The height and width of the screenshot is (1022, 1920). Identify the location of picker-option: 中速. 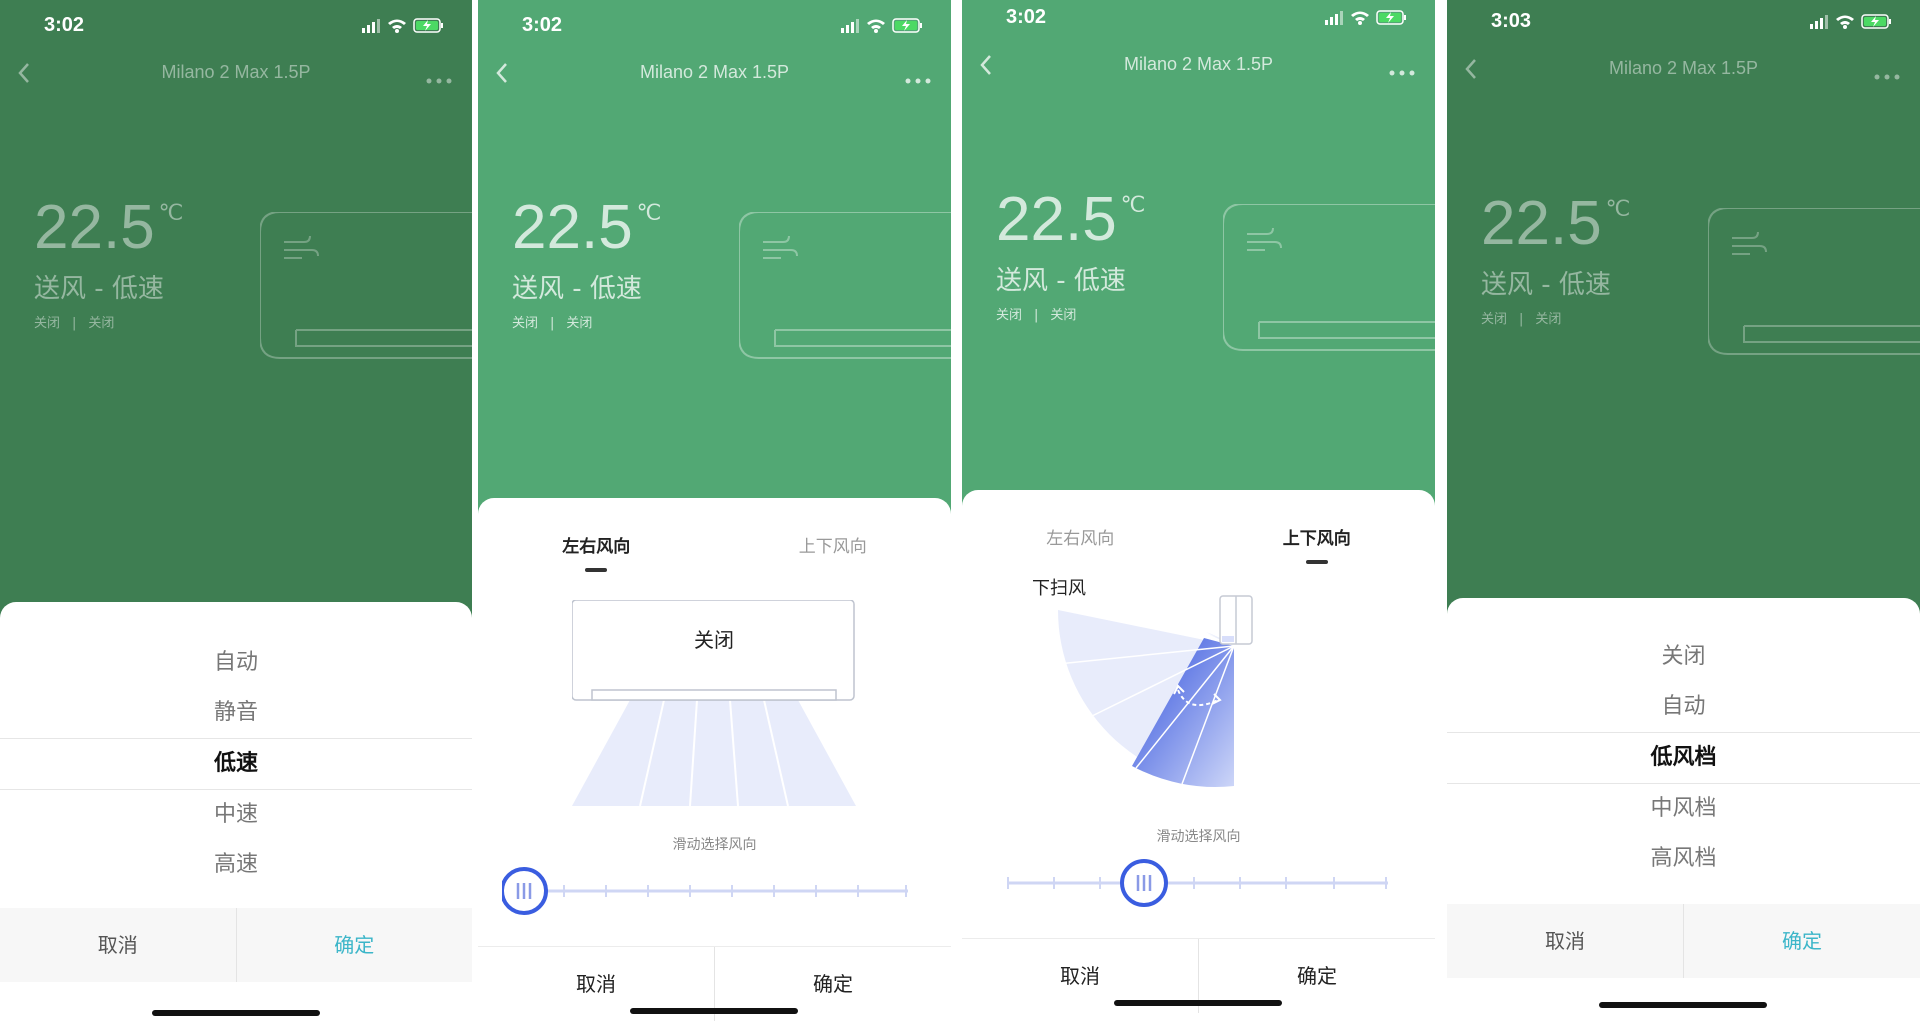
(236, 815).